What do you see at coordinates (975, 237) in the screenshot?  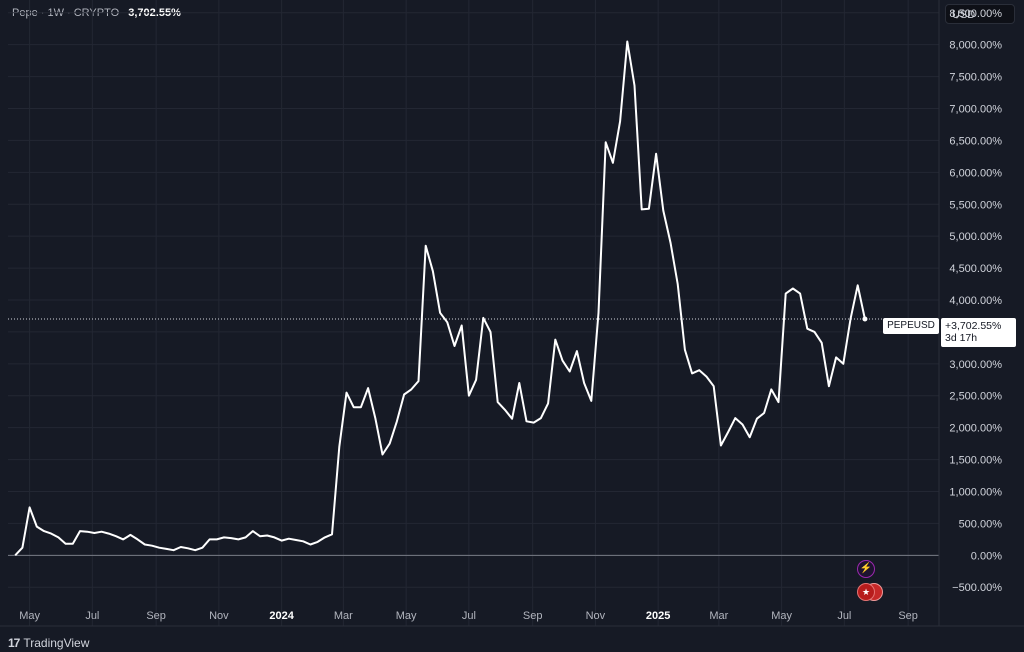 I see `y-tick-label: 5,000.00%` at bounding box center [975, 237].